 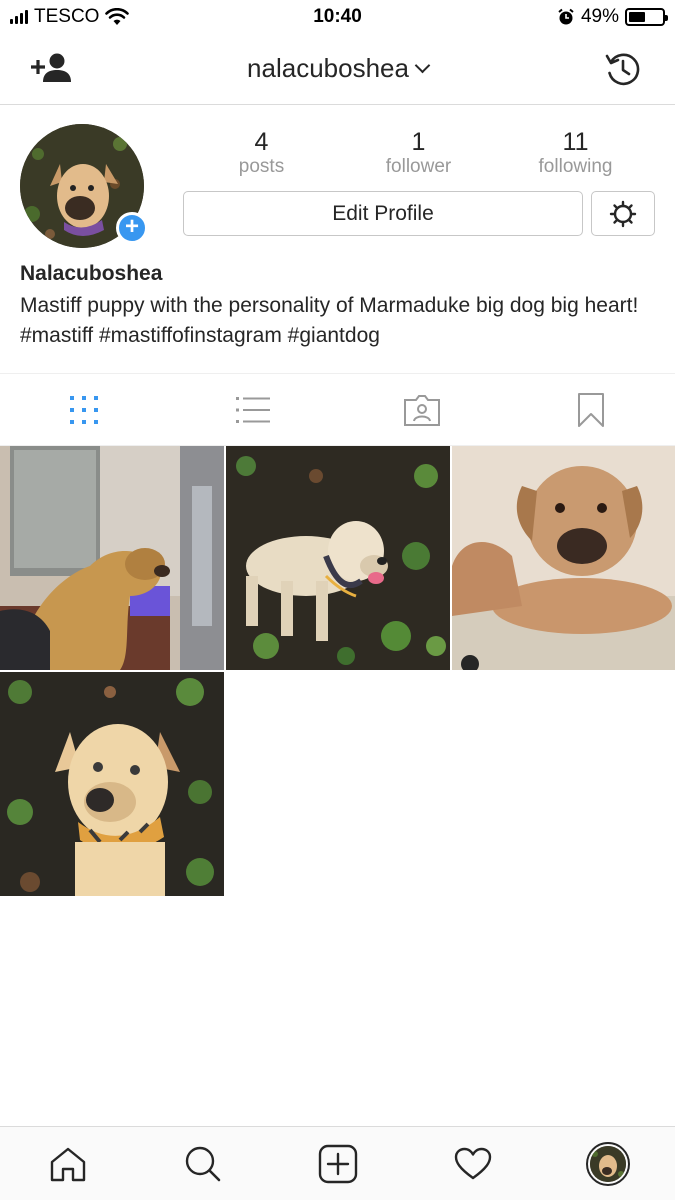 I want to click on search-icon, so click(x=202, y=1163).